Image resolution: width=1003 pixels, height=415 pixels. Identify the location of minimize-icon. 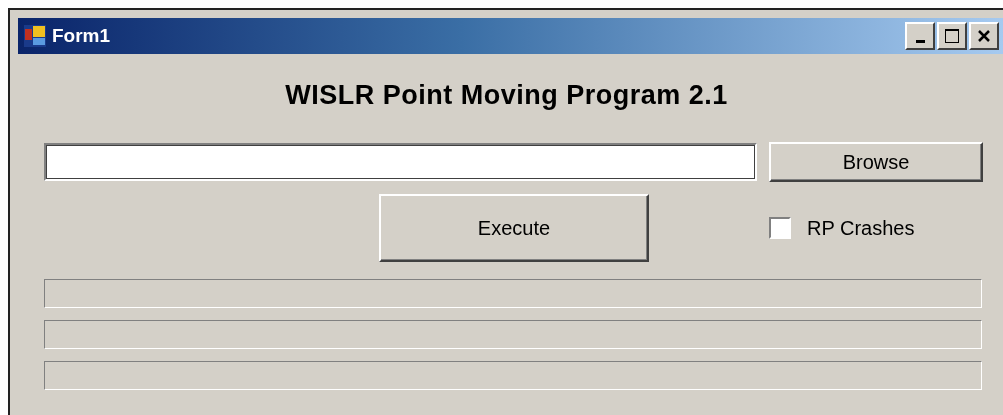
(920, 41).